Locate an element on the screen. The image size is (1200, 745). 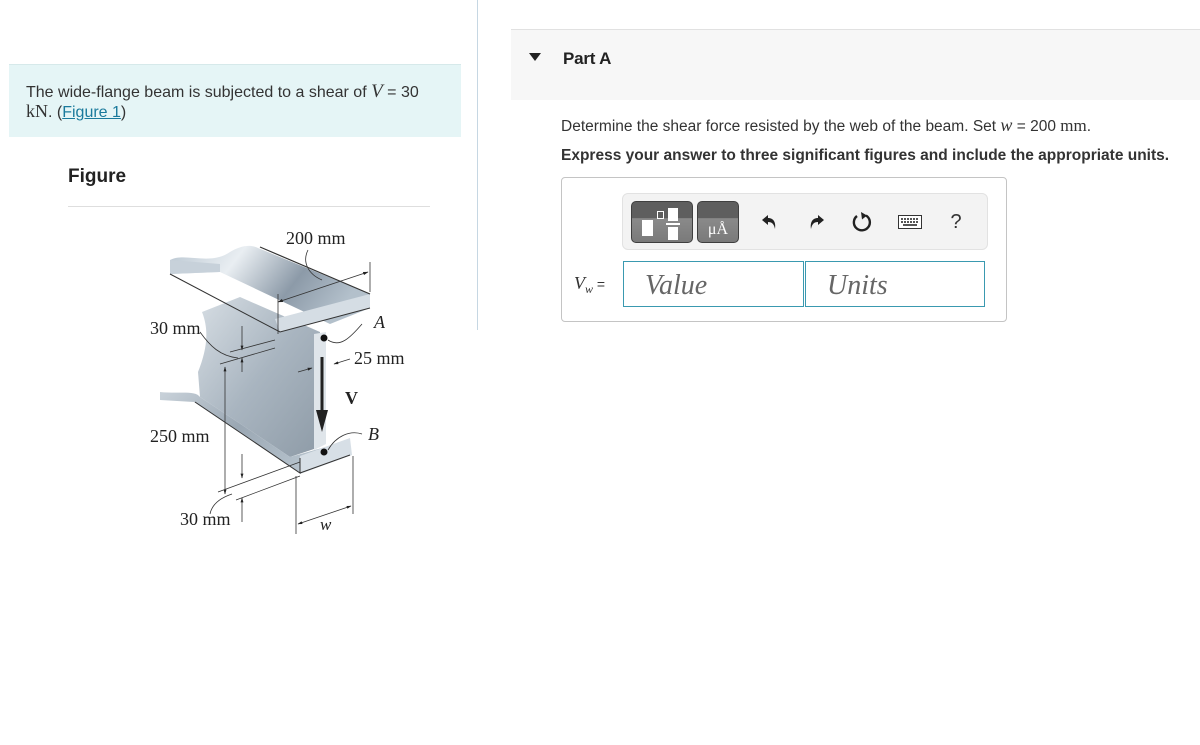
label-shear: V is located at coordinates (351, 398).